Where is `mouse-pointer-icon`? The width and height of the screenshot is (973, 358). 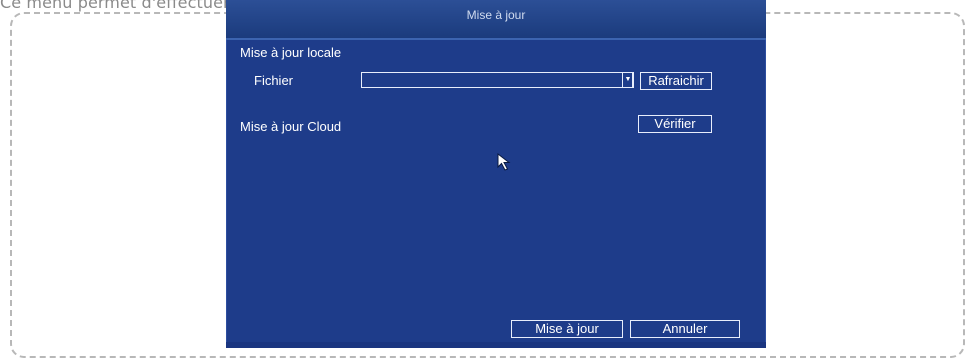 mouse-pointer-icon is located at coordinates (504, 161).